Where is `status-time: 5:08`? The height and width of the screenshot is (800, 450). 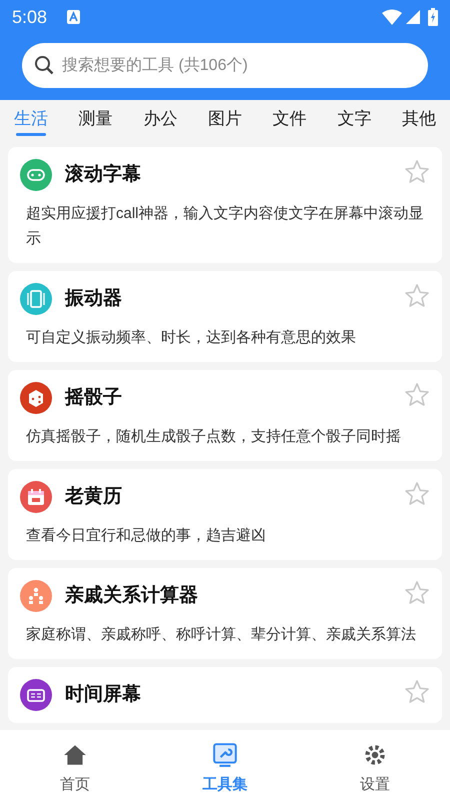
status-time: 5:08 is located at coordinates (30, 17).